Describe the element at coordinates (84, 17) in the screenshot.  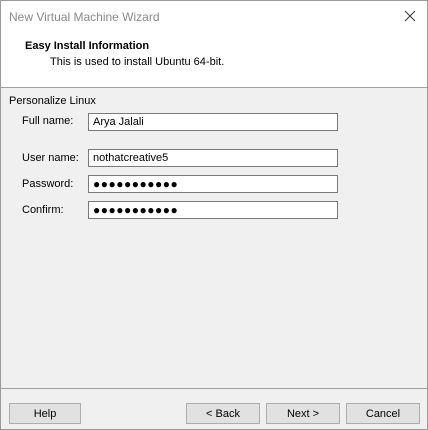
I see `window-title: New Virtual Machine Wizard` at that location.